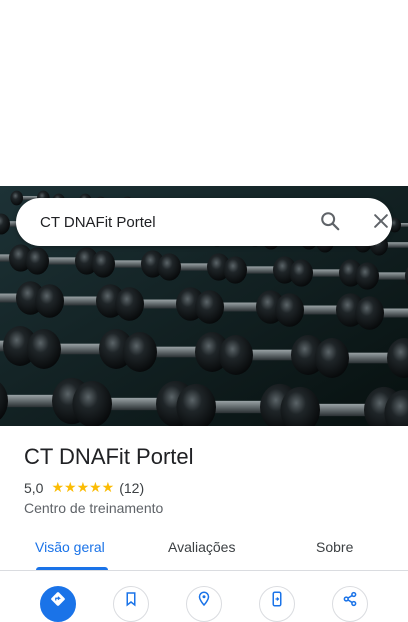 The height and width of the screenshot is (622, 408). I want to click on send-to-phone-button, so click(277, 604).